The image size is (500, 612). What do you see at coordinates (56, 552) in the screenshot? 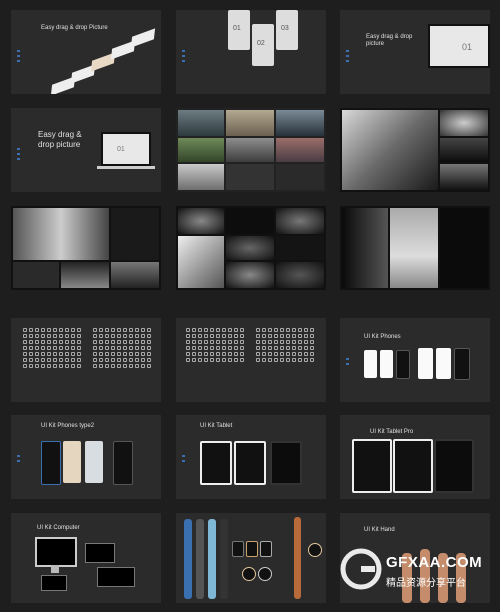
I see `monitor-mockup` at bounding box center [56, 552].